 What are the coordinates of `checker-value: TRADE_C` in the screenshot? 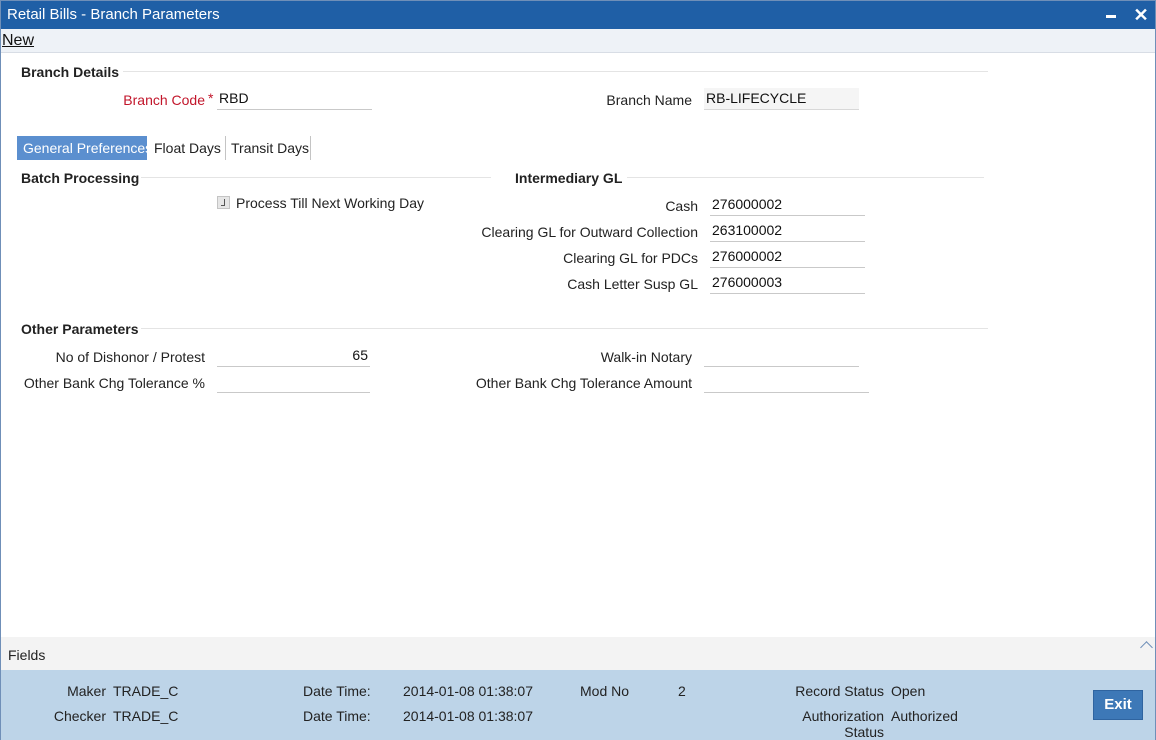 It's located at (146, 716).